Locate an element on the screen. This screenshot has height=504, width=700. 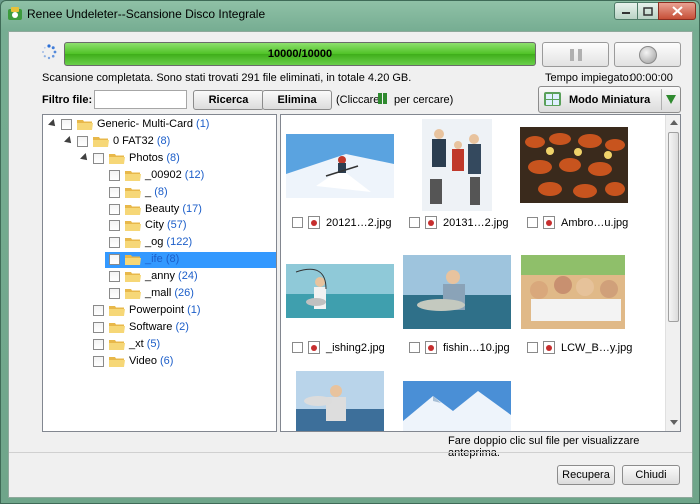
stop-button is located at coordinates (647, 54).